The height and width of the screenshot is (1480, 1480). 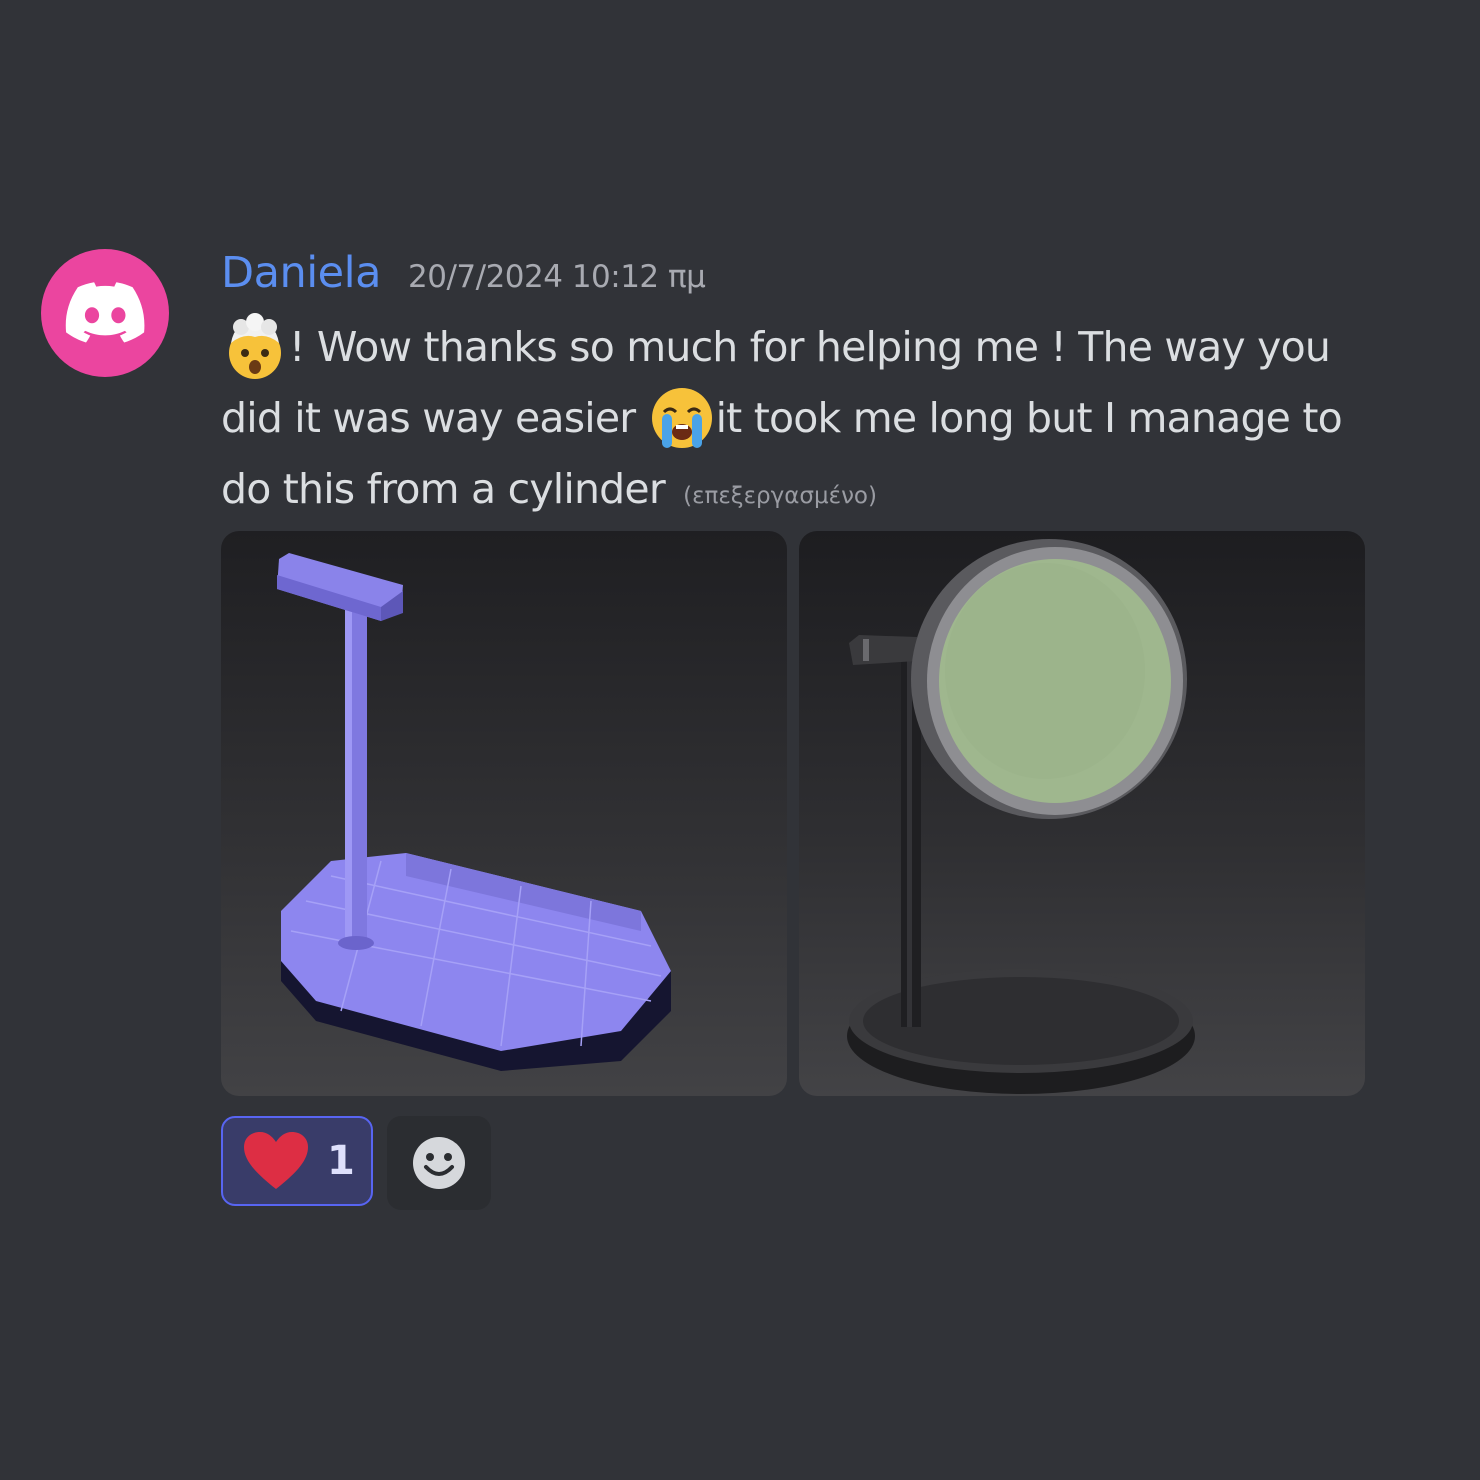 I want to click on message-header: Daniela 20/7/2024 10:12 πμ, so click(x=463, y=273).